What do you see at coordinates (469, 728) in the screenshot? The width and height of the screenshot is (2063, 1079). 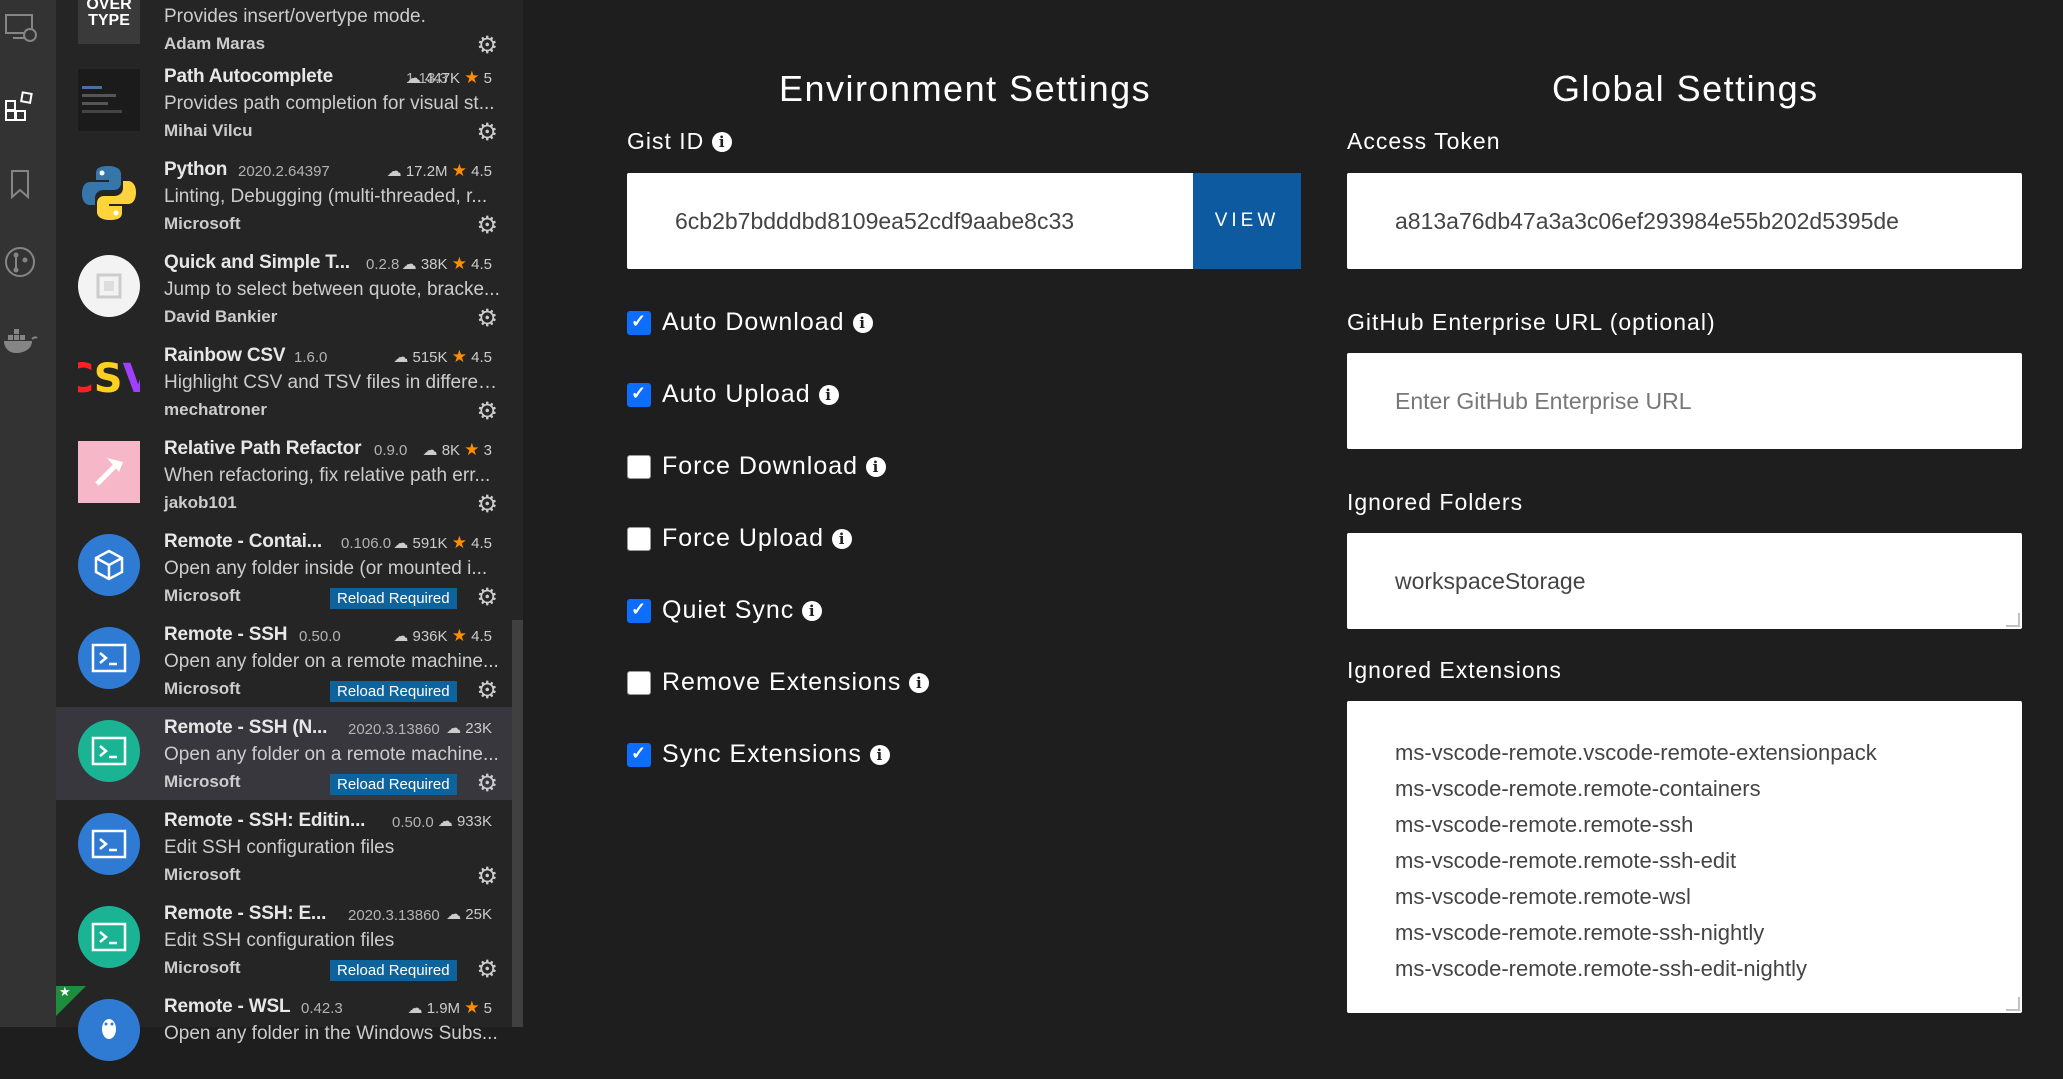 I see `extension-stats: ☁ 23K` at bounding box center [469, 728].